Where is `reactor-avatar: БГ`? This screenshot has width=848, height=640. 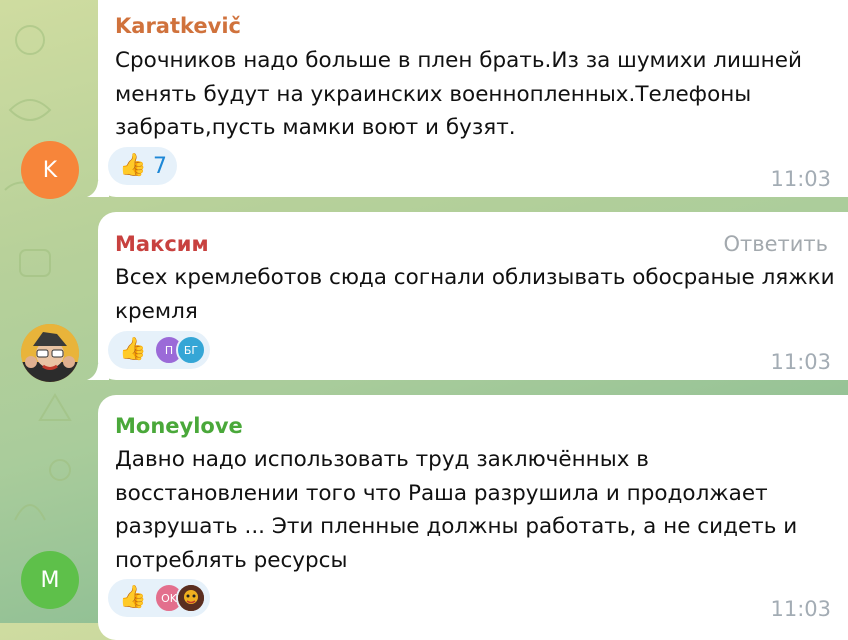 reactor-avatar: БГ is located at coordinates (191, 350).